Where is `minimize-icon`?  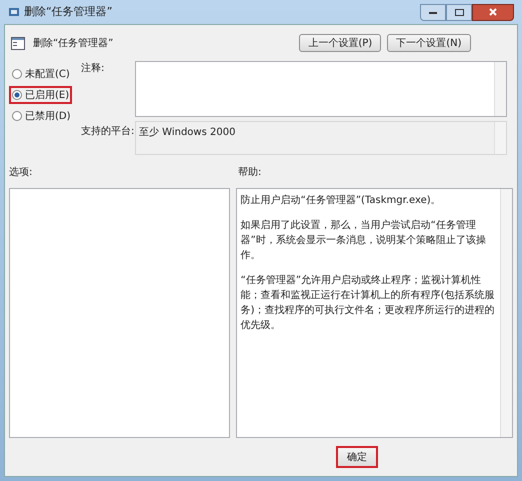
minimize-icon is located at coordinates (433, 12).